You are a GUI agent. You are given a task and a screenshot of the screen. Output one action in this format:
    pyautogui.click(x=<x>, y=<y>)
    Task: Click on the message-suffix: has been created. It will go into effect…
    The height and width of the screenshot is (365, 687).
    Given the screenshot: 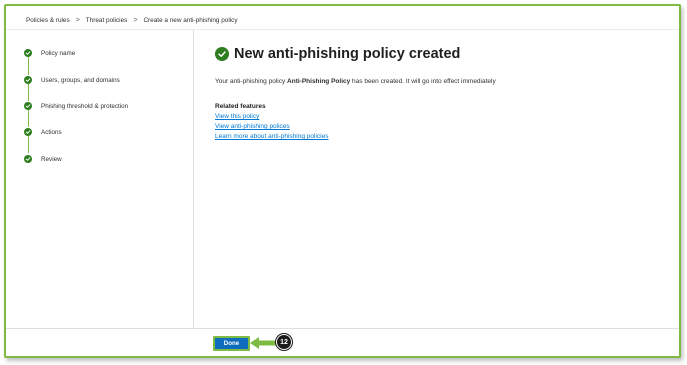 What is the action you would take?
    pyautogui.click(x=423, y=81)
    